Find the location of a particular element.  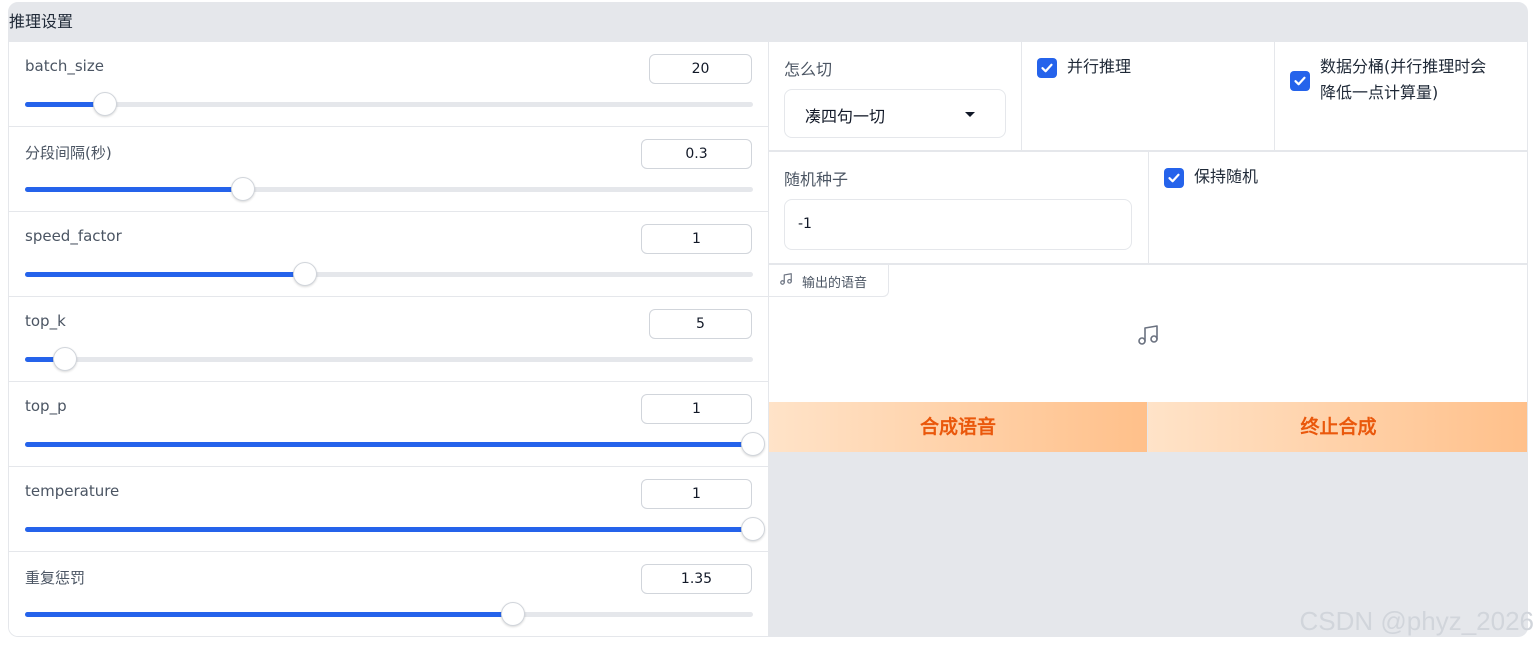

slider-label: batch_size is located at coordinates (64, 66).